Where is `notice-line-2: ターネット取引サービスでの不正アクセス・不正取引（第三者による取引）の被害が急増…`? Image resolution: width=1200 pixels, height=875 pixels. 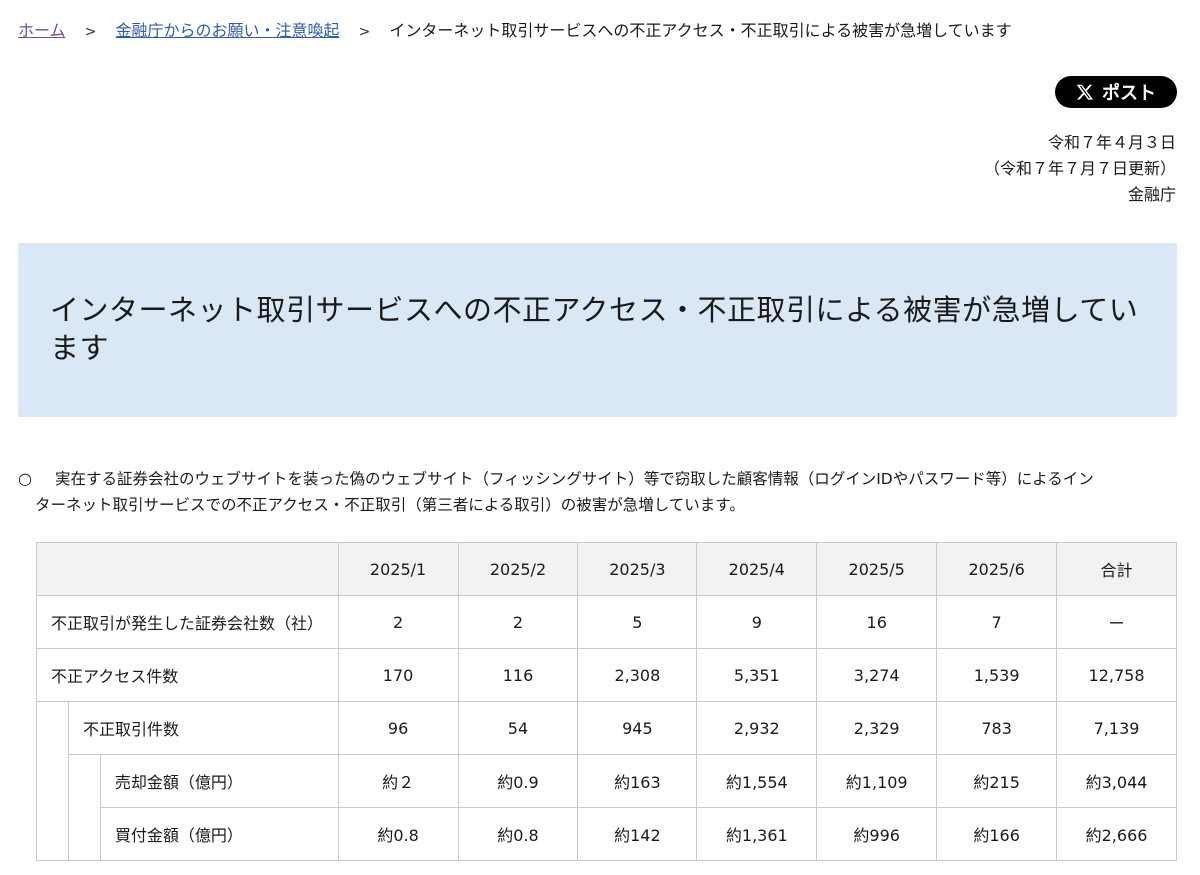
notice-line-2: ターネット取引サービスでの不正アクセス・不正取引（第三者による取引）の被害が急増… is located at coordinates (390, 505).